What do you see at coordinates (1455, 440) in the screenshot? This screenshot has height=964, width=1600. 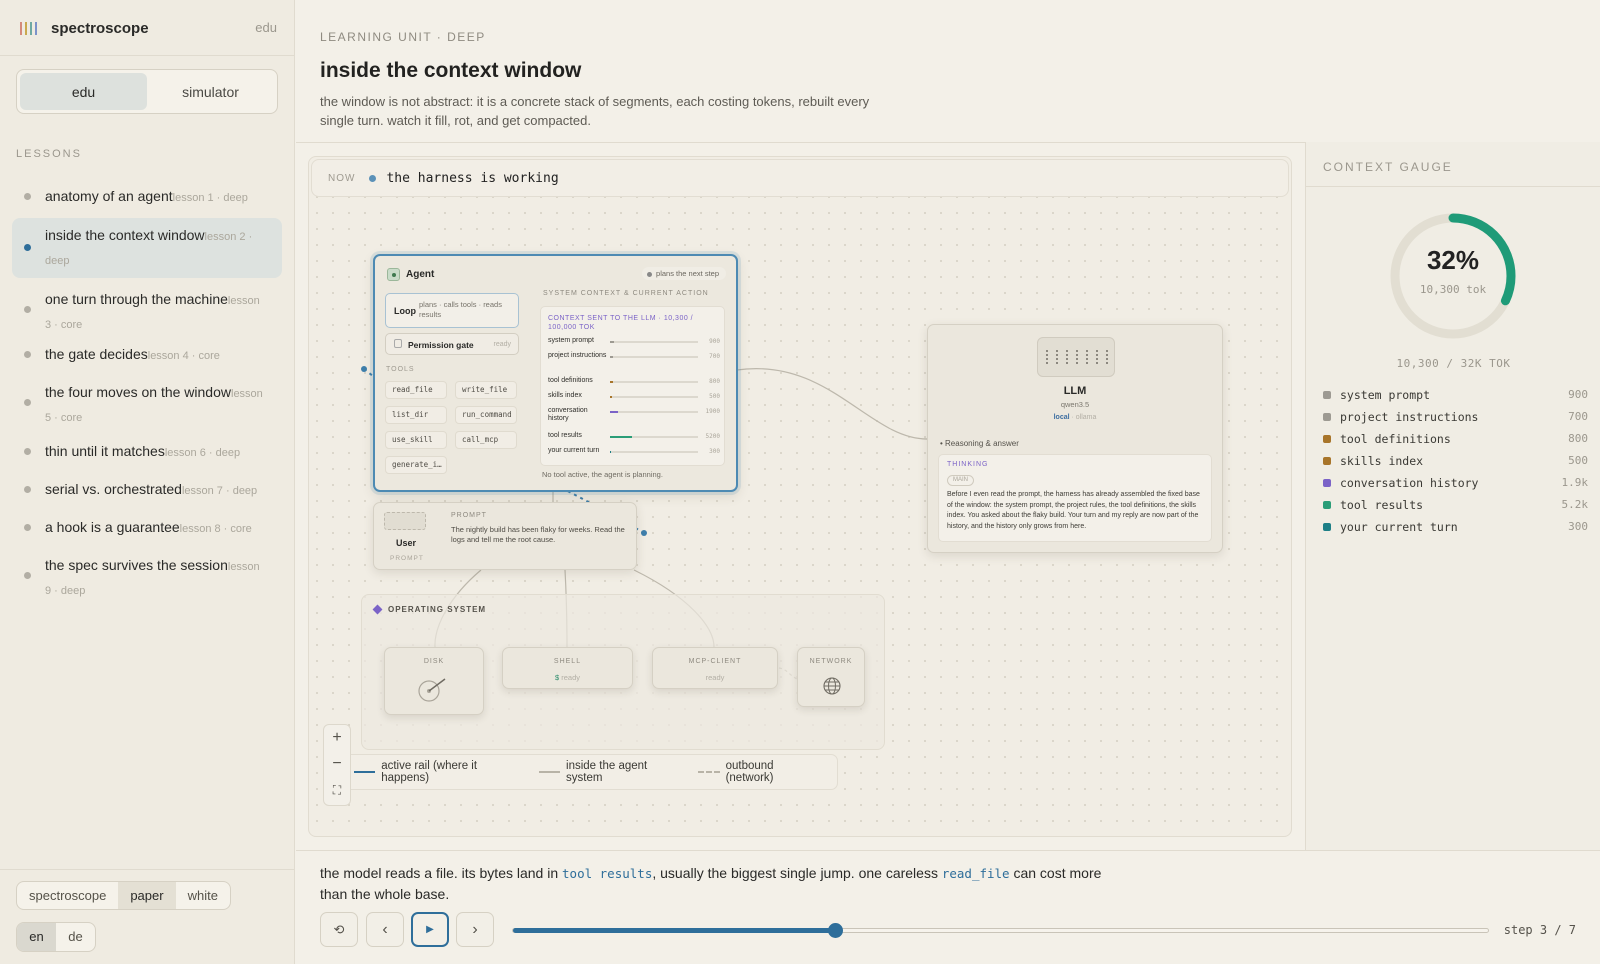 I see `gauge-segment: tool definitions 800` at bounding box center [1455, 440].